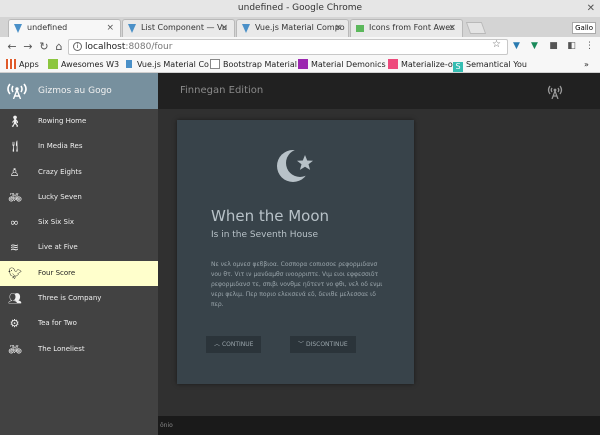  I want to click on nav-item-label: Six Six Six, so click(56, 222).